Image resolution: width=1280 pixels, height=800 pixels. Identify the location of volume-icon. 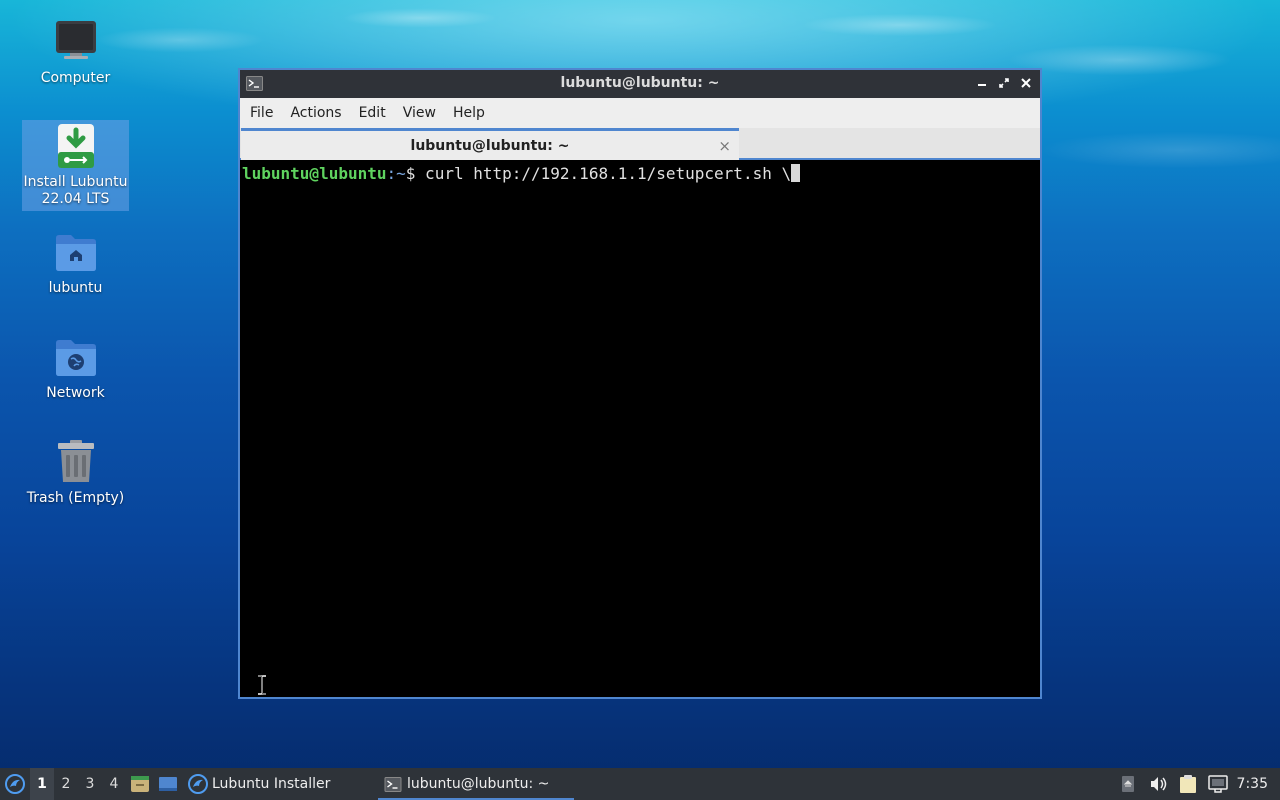
(1158, 784).